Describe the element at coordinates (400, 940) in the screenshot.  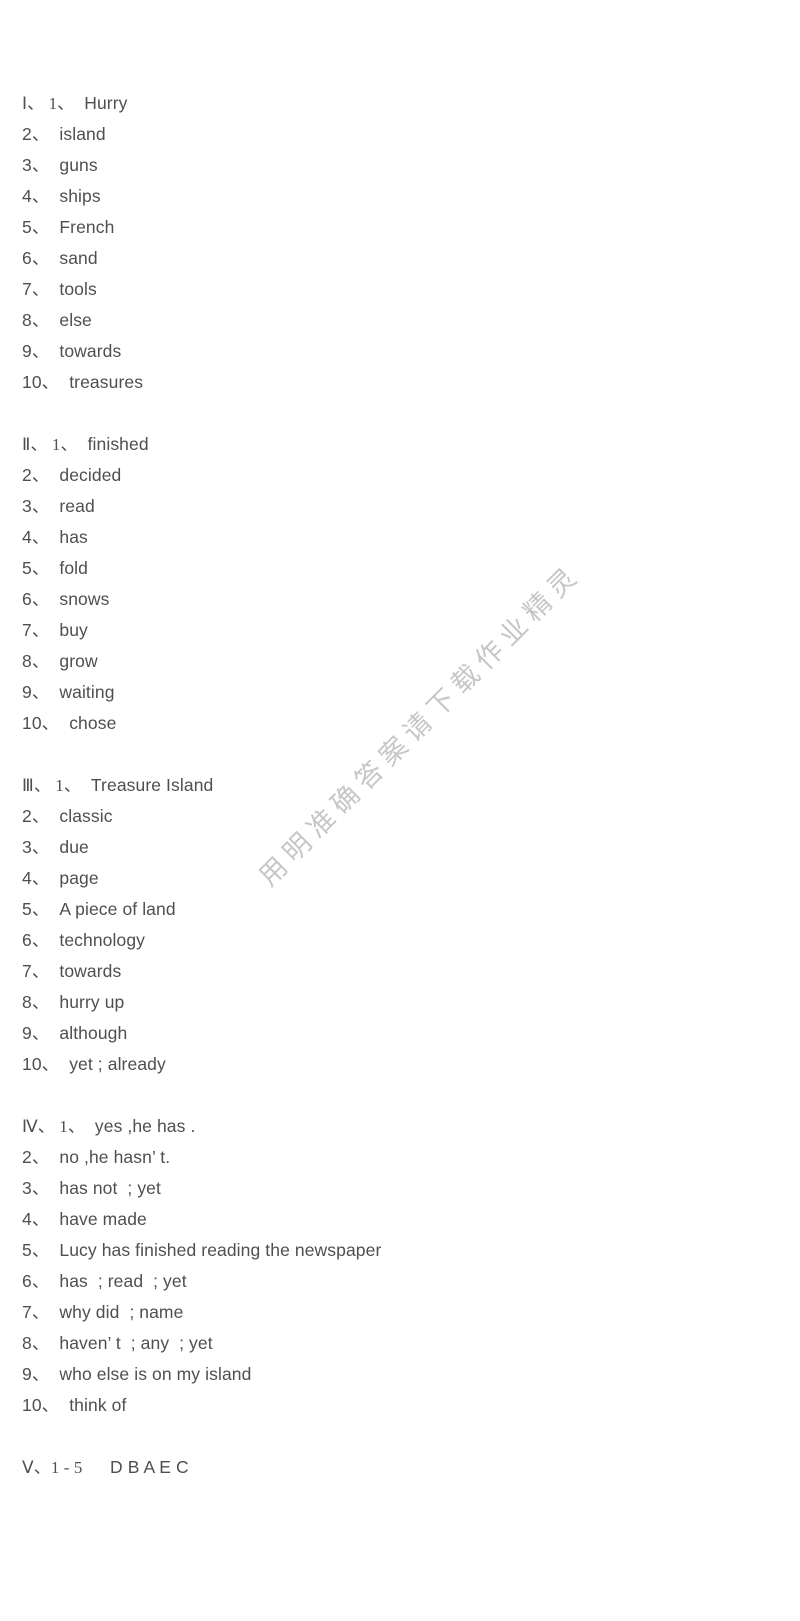
I see `answer-line: 6、 technology` at that location.